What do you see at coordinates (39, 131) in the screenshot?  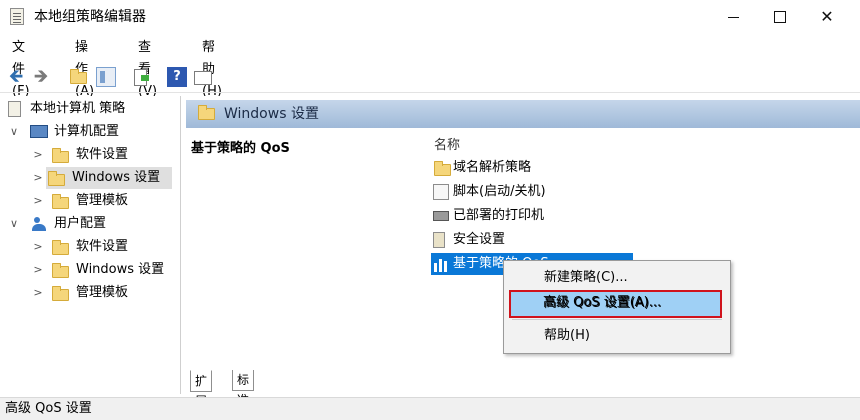 I see `computer-icon` at bounding box center [39, 131].